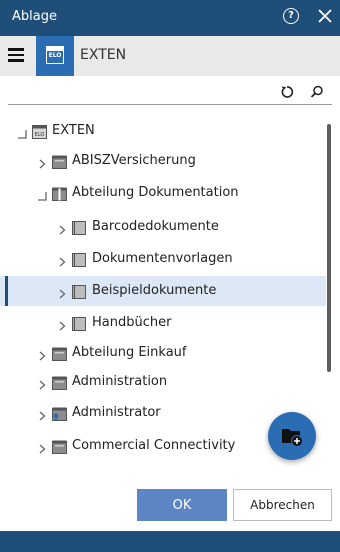 Image resolution: width=340 pixels, height=552 pixels. Describe the element at coordinates (132, 322) in the screenshot. I see `tree-item-label: Handbücher` at that location.